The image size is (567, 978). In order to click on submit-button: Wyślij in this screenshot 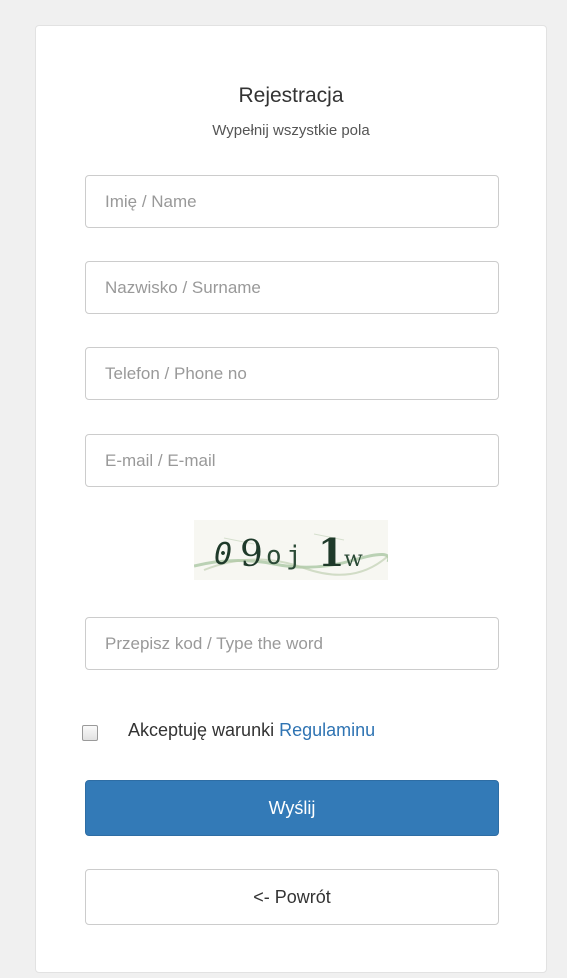, I will do `click(292, 808)`.